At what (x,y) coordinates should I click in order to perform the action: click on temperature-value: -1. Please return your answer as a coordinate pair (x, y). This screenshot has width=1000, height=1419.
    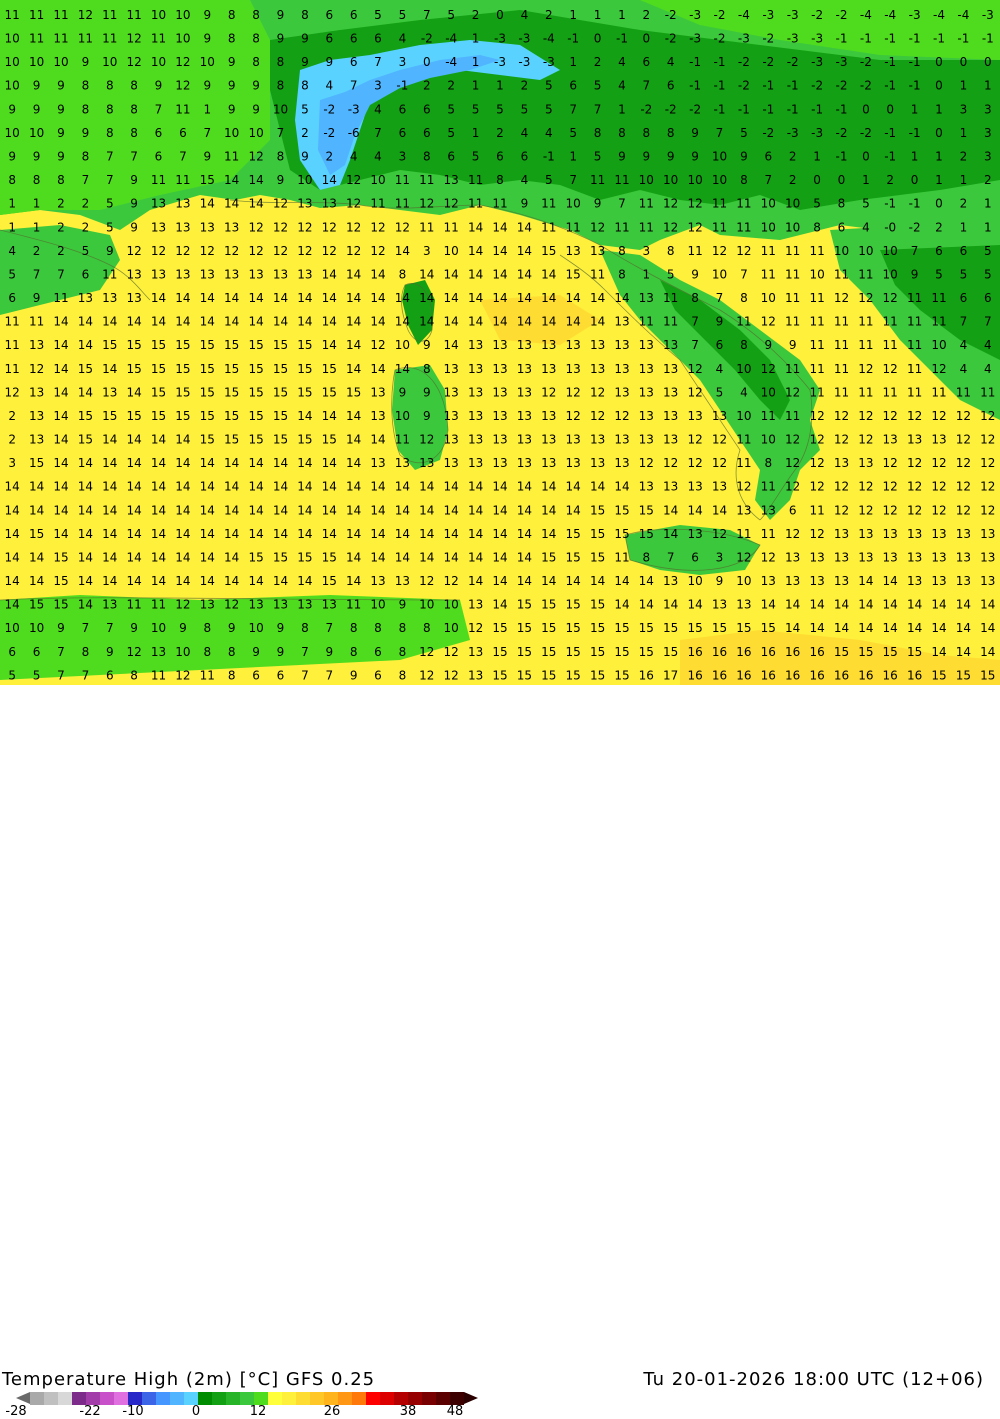
    Looking at the image, I should click on (890, 133).